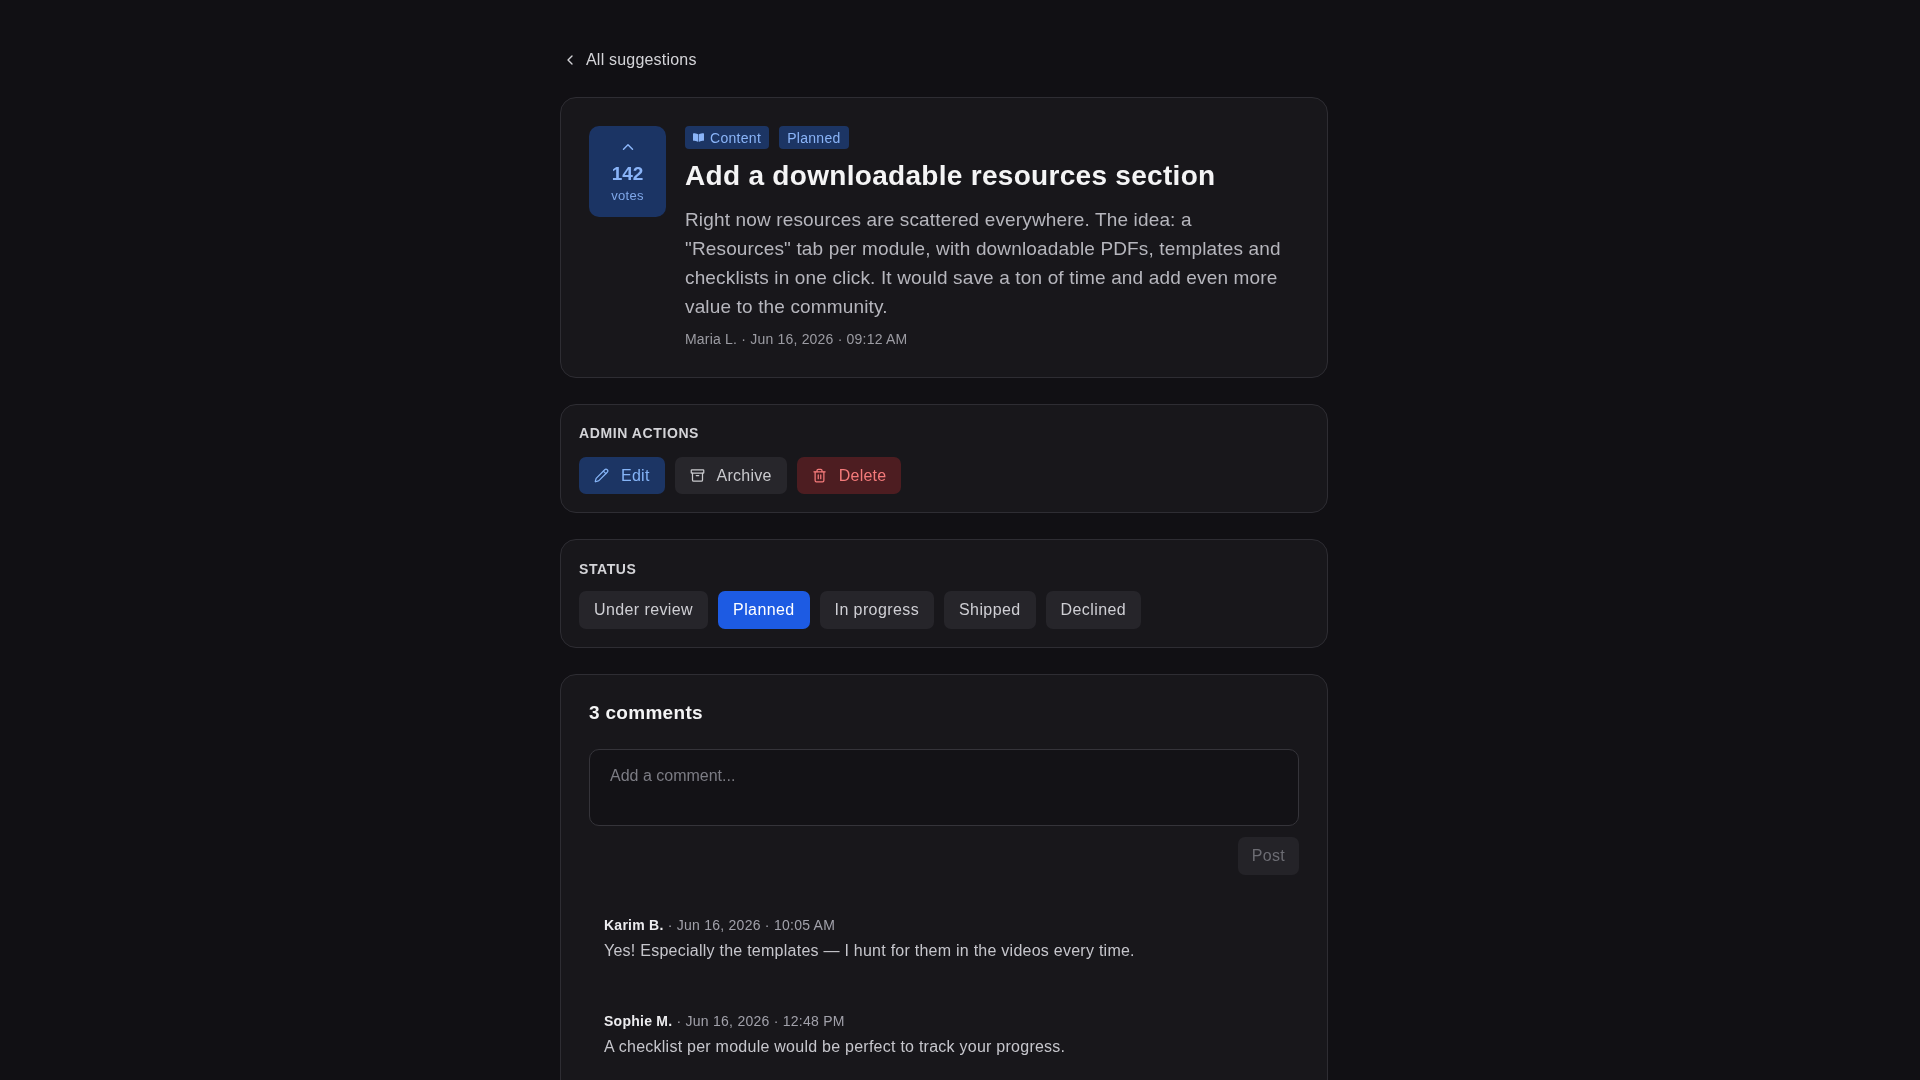  Describe the element at coordinates (814, 137) in the screenshot. I see `status-tag: Planned` at that location.